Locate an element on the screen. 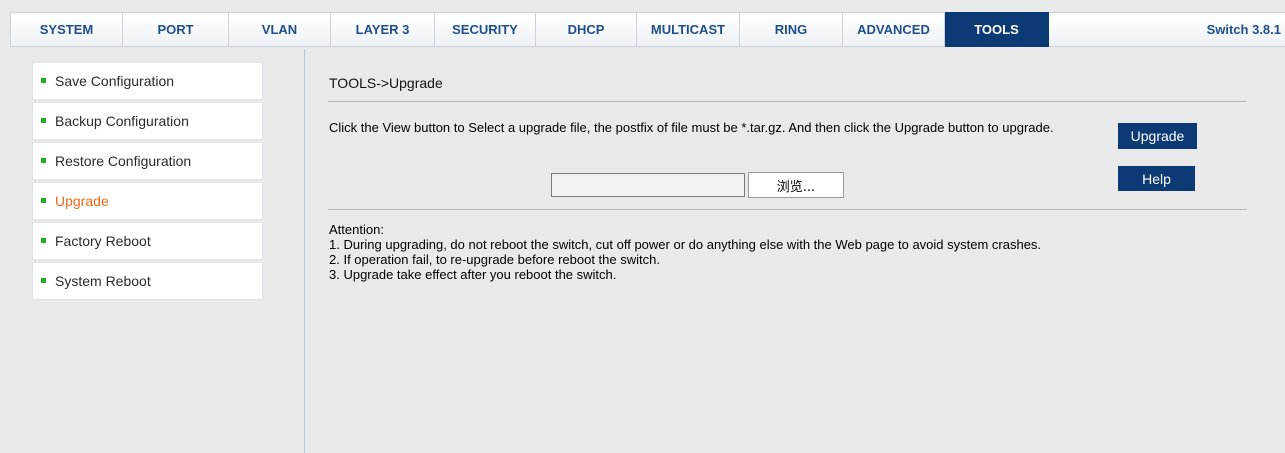 This screenshot has height=453, width=1285. sidebar-item-label: Restore Configuration is located at coordinates (123, 161).